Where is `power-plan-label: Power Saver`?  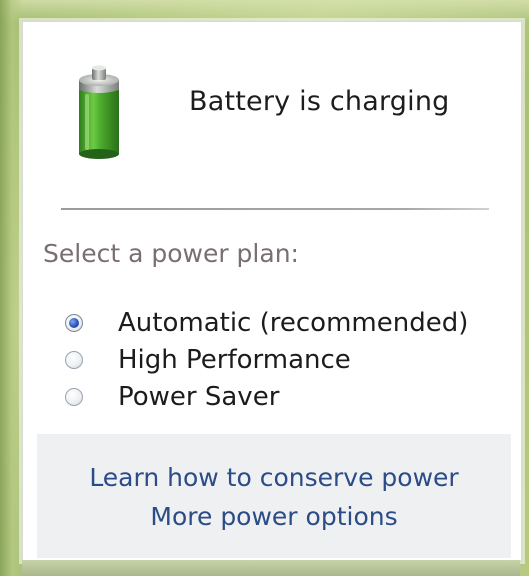 power-plan-label: Power Saver is located at coordinates (199, 396).